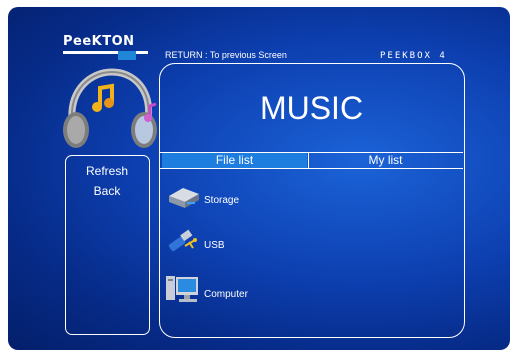 This screenshot has height=357, width=518. I want to click on device-label: Computer, so click(226, 294).